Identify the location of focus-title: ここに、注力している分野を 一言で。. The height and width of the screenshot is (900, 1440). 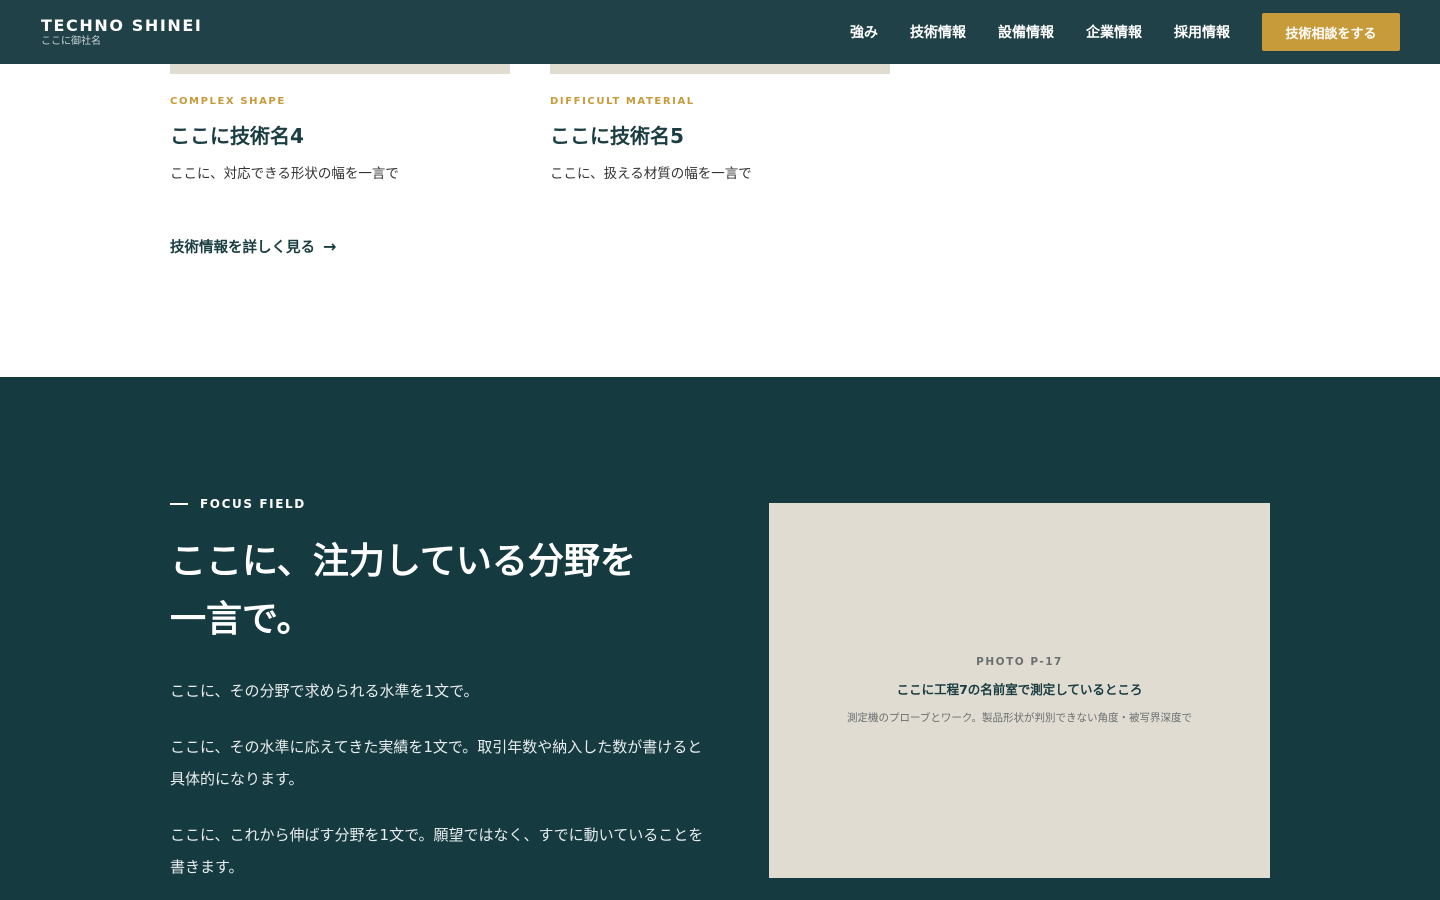
(430, 591).